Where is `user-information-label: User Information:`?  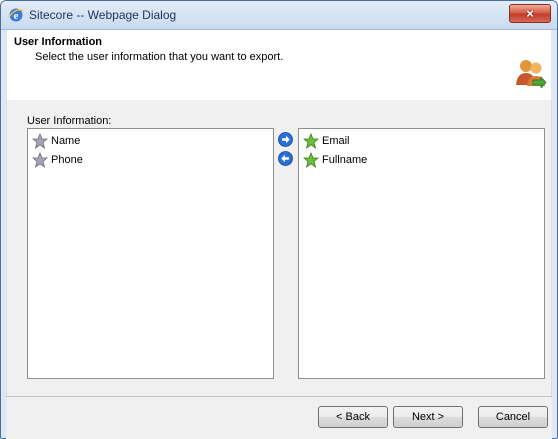 user-information-label: User Information: is located at coordinates (69, 121).